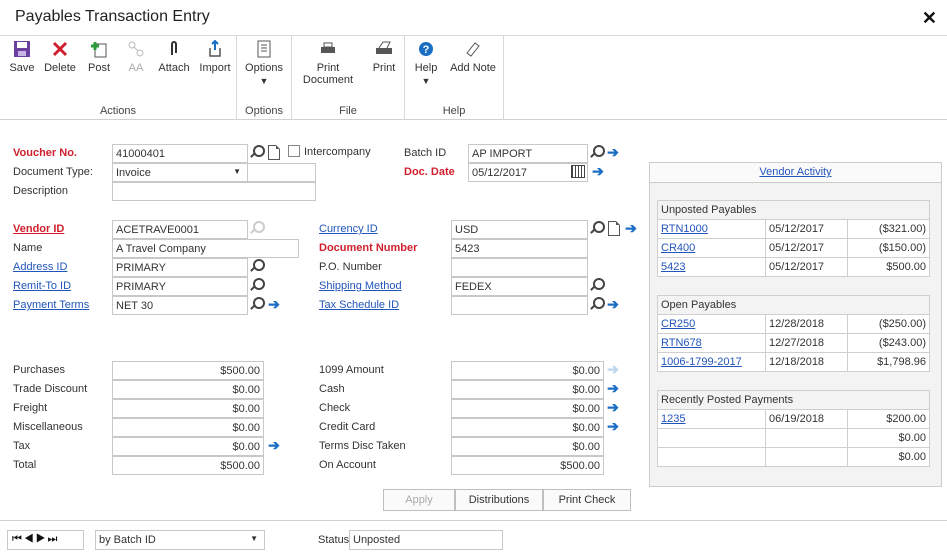  I want to click on vendor-id-link: Vendor ID, so click(38, 229).